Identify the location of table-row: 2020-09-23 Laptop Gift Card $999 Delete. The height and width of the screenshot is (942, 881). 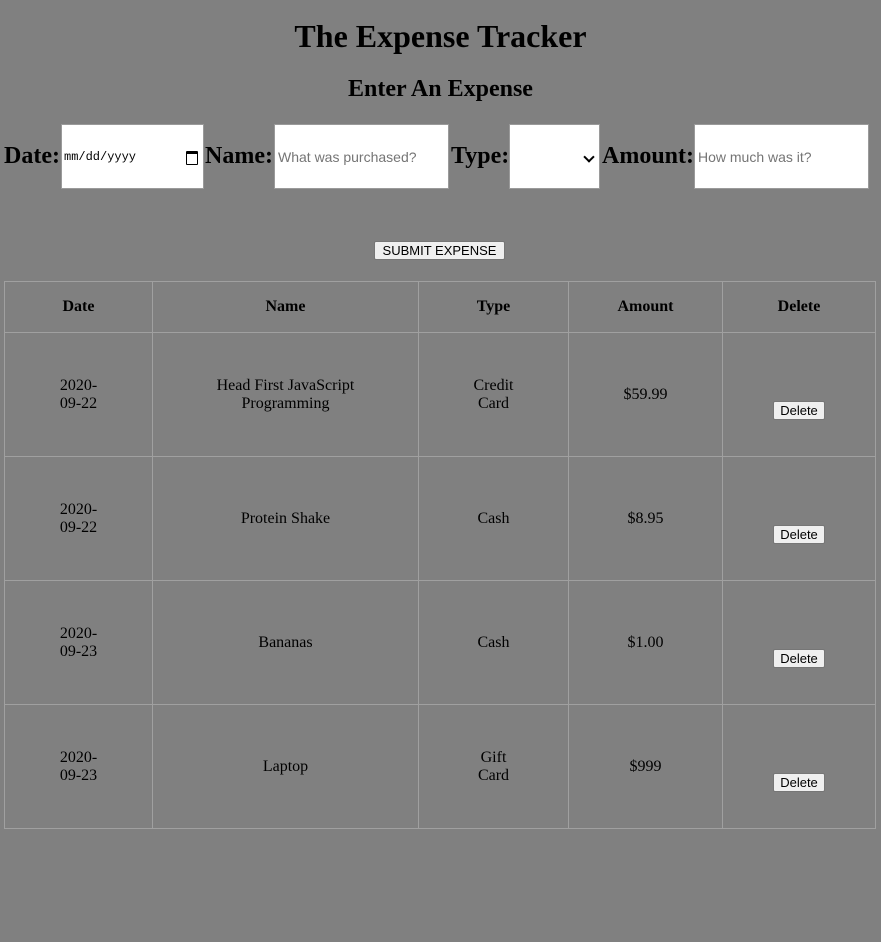
(440, 766).